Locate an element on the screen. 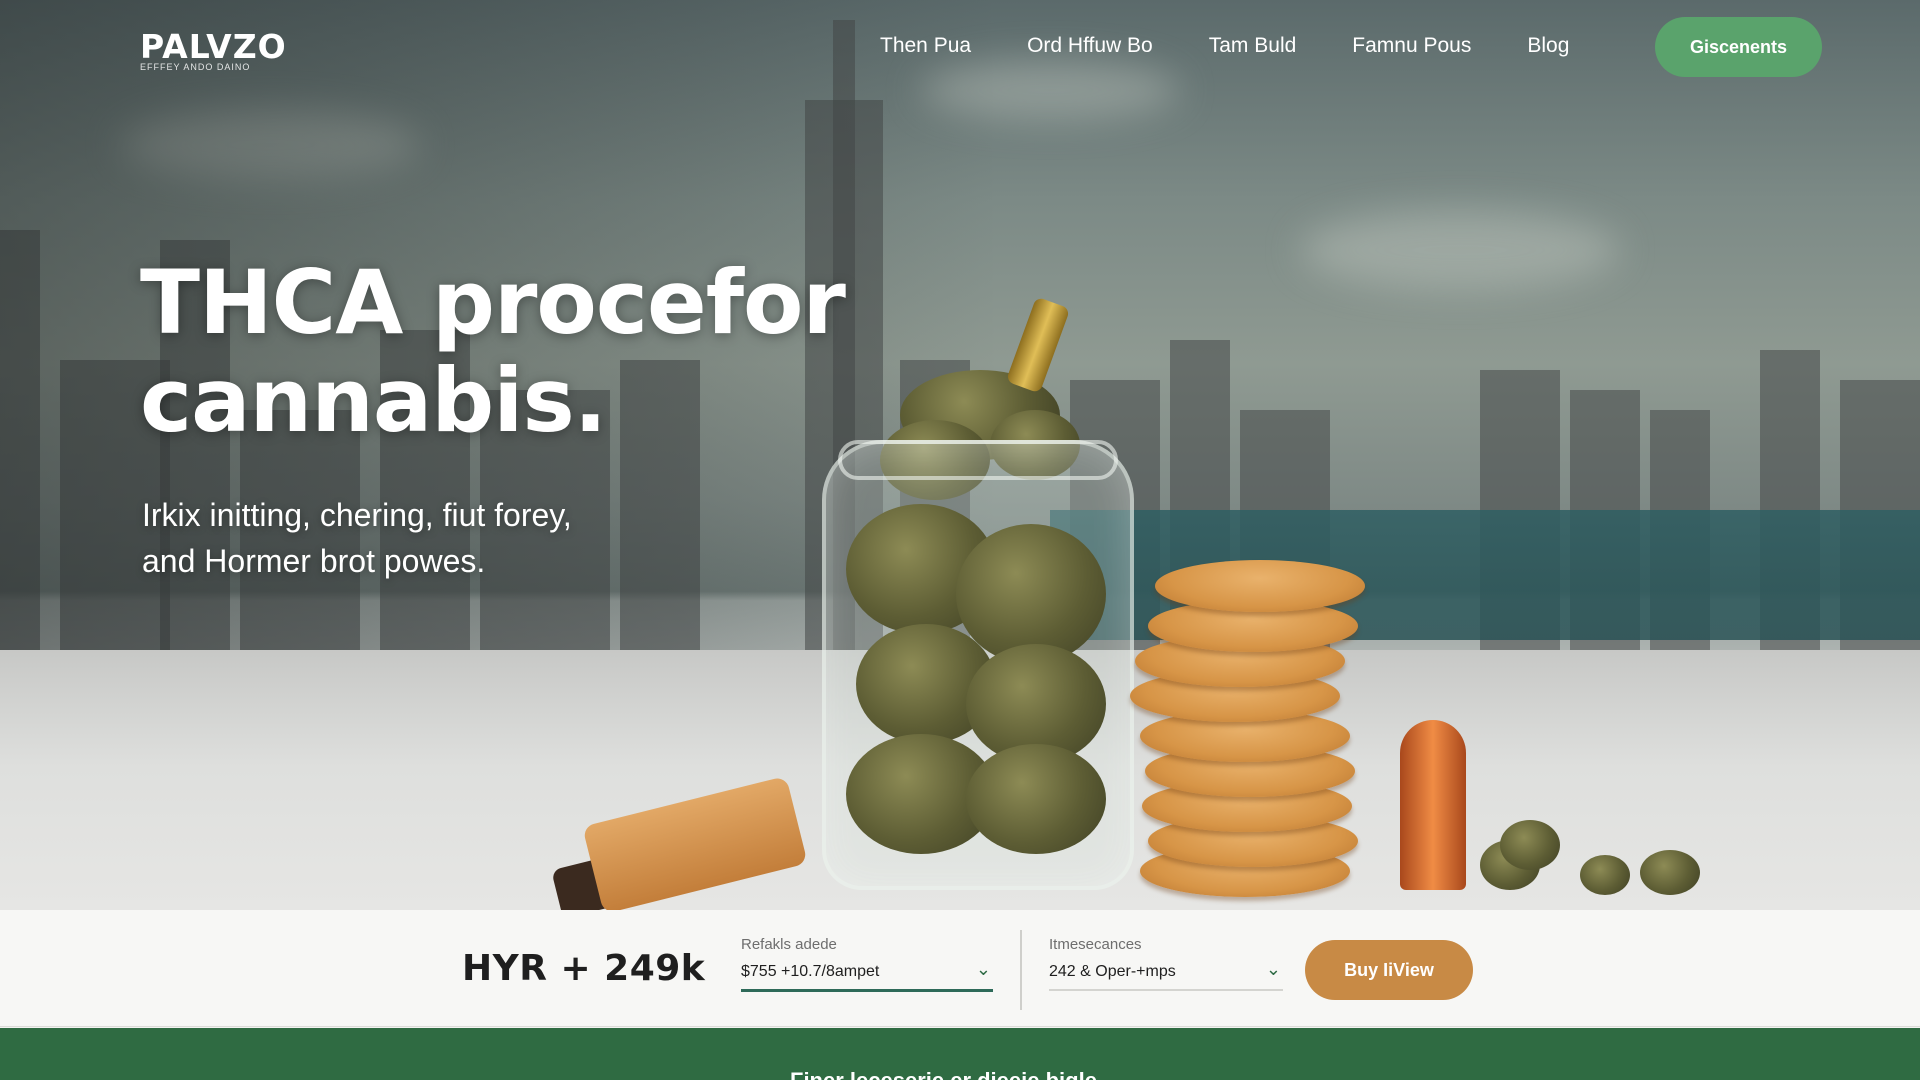  orange-cartridge-image is located at coordinates (1433, 805).